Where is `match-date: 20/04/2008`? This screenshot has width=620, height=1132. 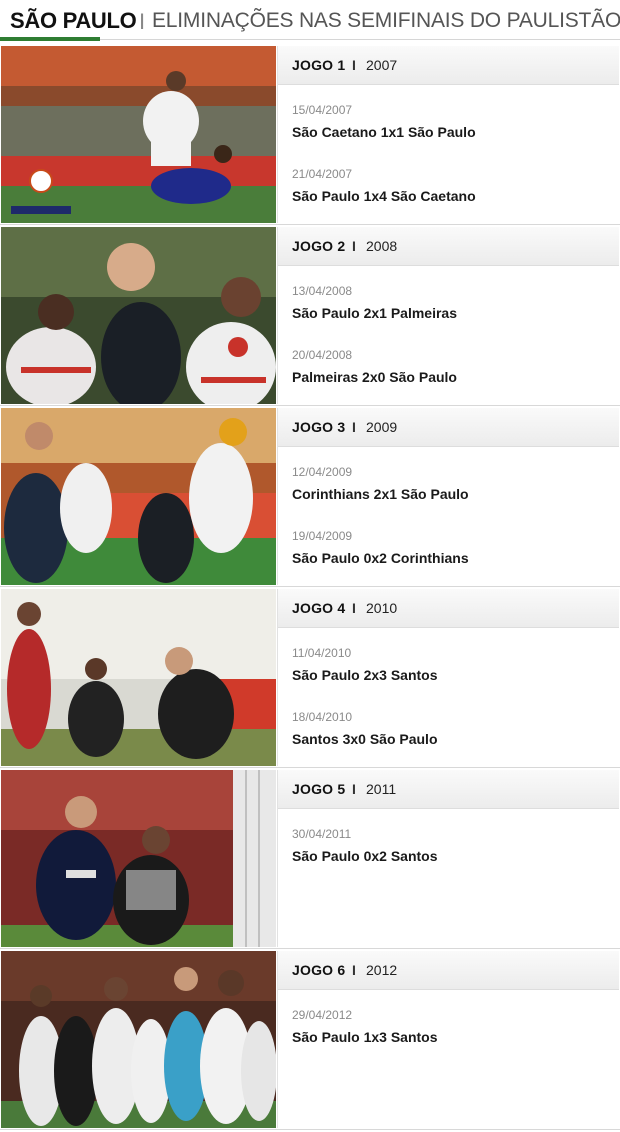 match-date: 20/04/2008 is located at coordinates (322, 355).